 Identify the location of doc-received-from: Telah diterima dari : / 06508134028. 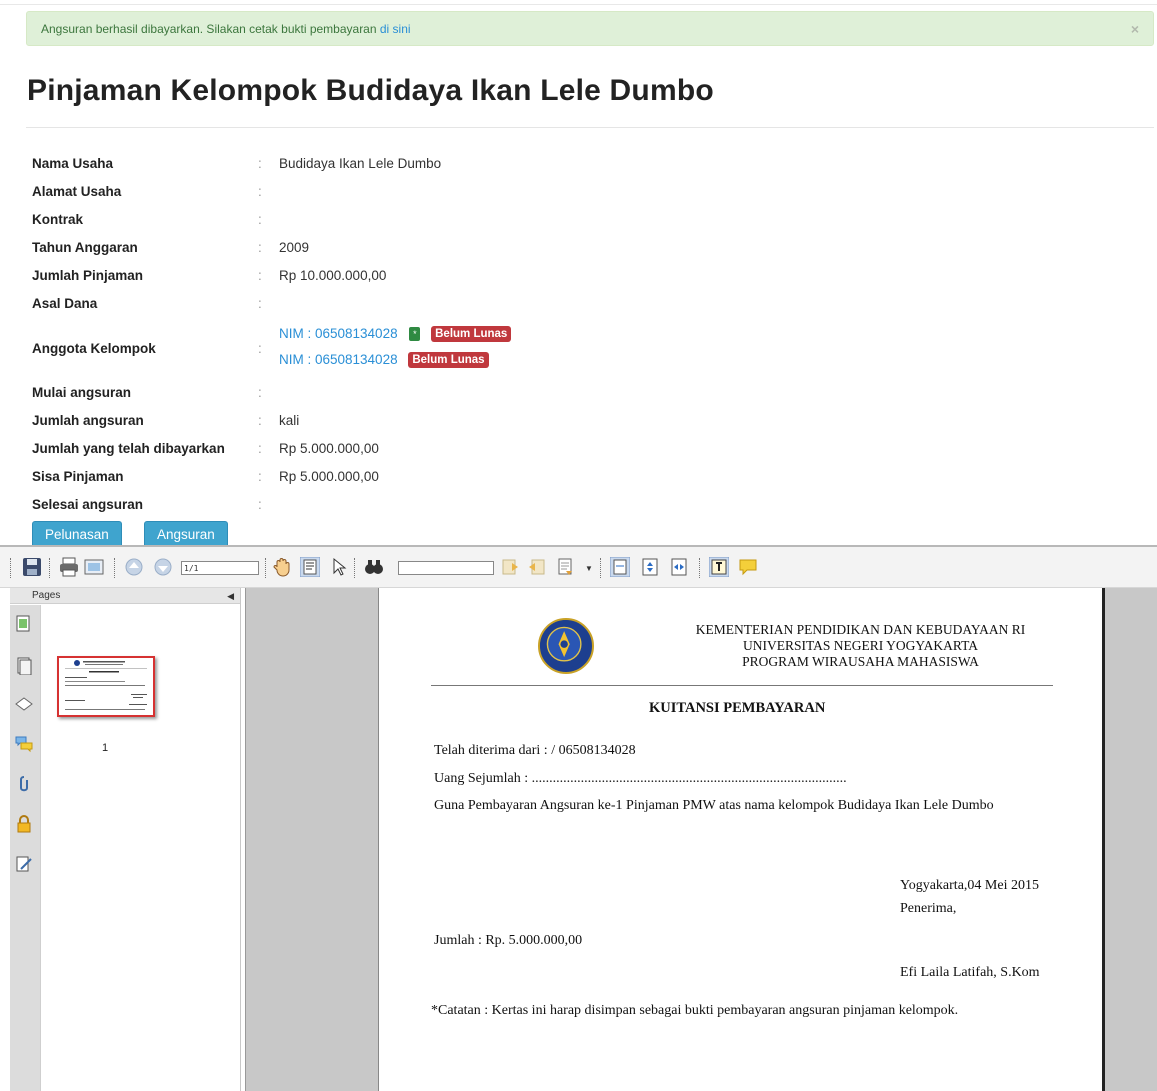
(535, 750).